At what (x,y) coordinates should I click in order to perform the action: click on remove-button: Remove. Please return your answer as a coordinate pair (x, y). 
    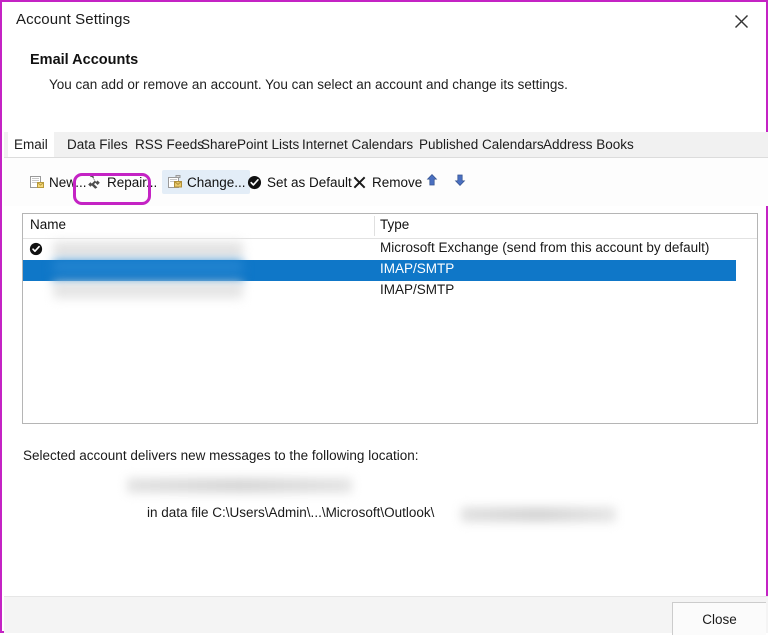
    Looking at the image, I should click on (386, 182).